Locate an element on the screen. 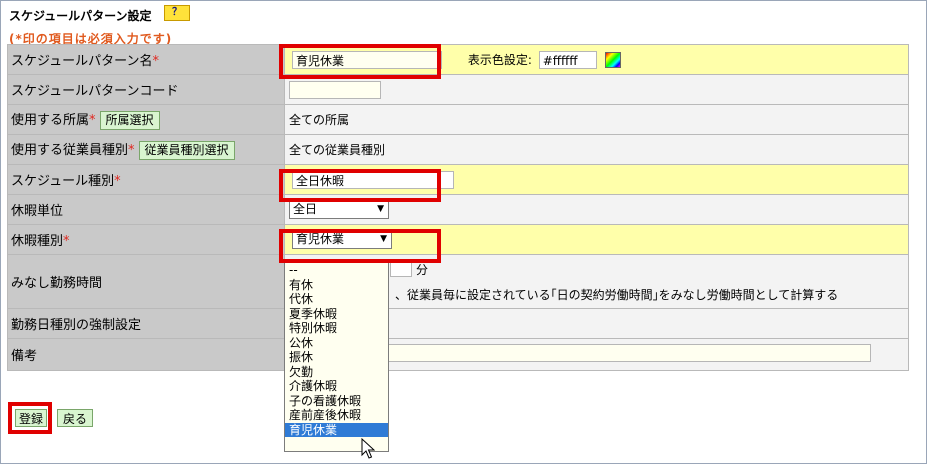 This screenshot has width=927, height=464. color-palette-icon is located at coordinates (612, 59).